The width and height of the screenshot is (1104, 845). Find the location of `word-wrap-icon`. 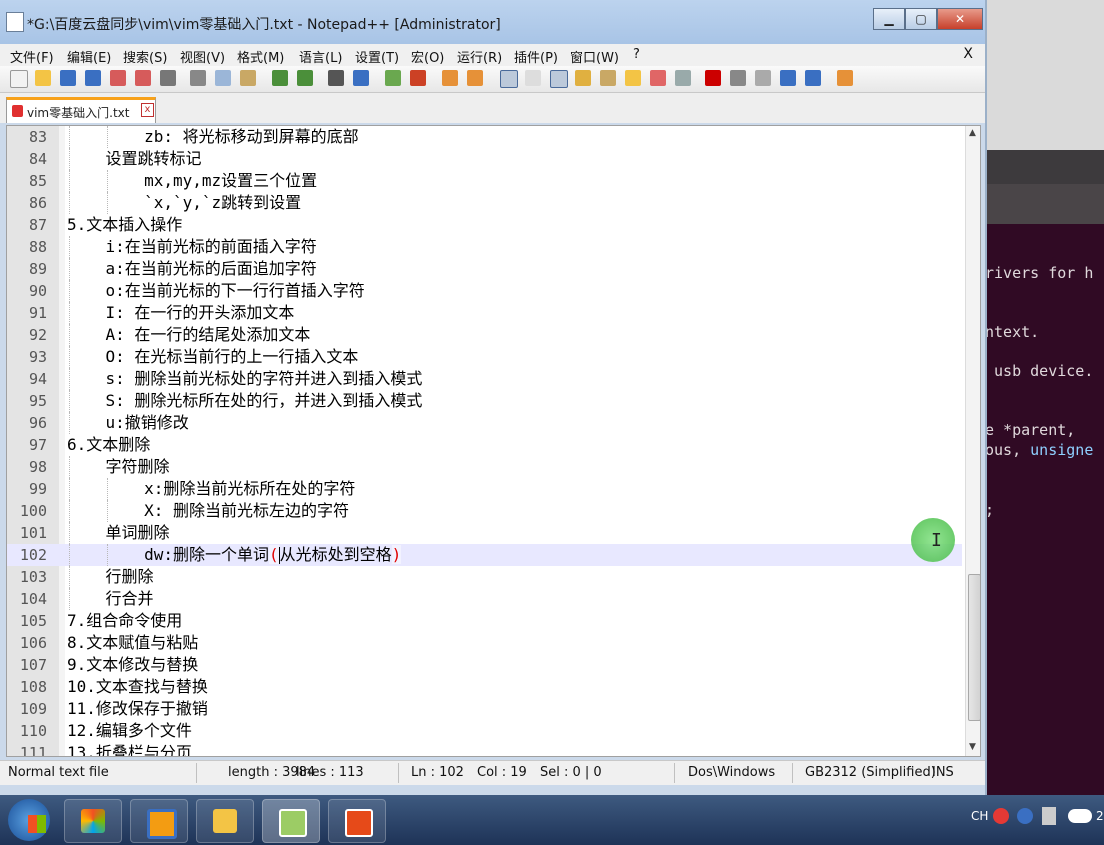

word-wrap-icon is located at coordinates (509, 79).